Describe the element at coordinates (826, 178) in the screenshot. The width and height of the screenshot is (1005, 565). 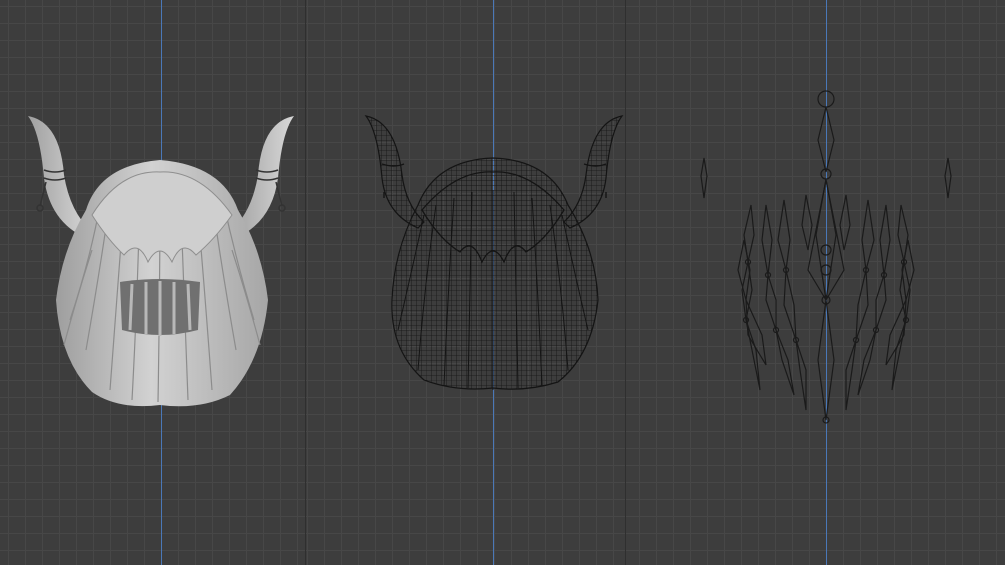
I see `horn-bones` at that location.